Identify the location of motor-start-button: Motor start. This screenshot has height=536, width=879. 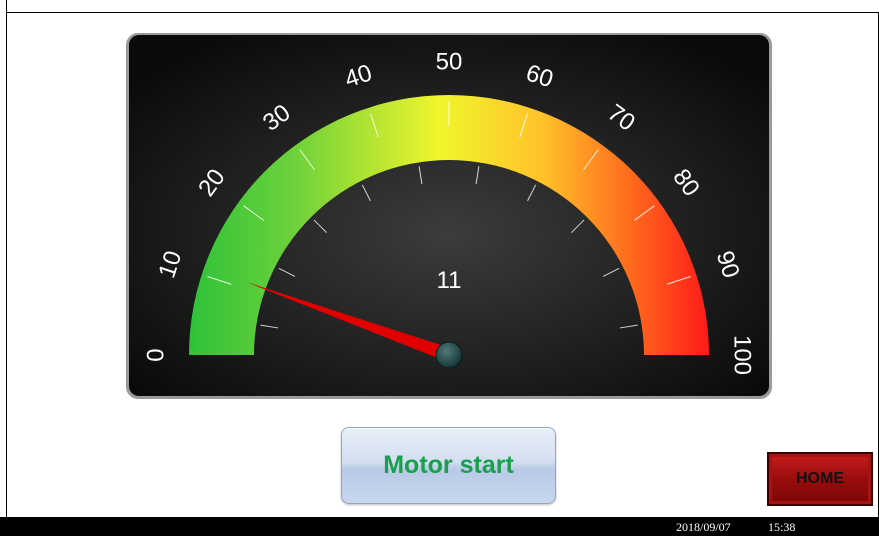
(448, 465).